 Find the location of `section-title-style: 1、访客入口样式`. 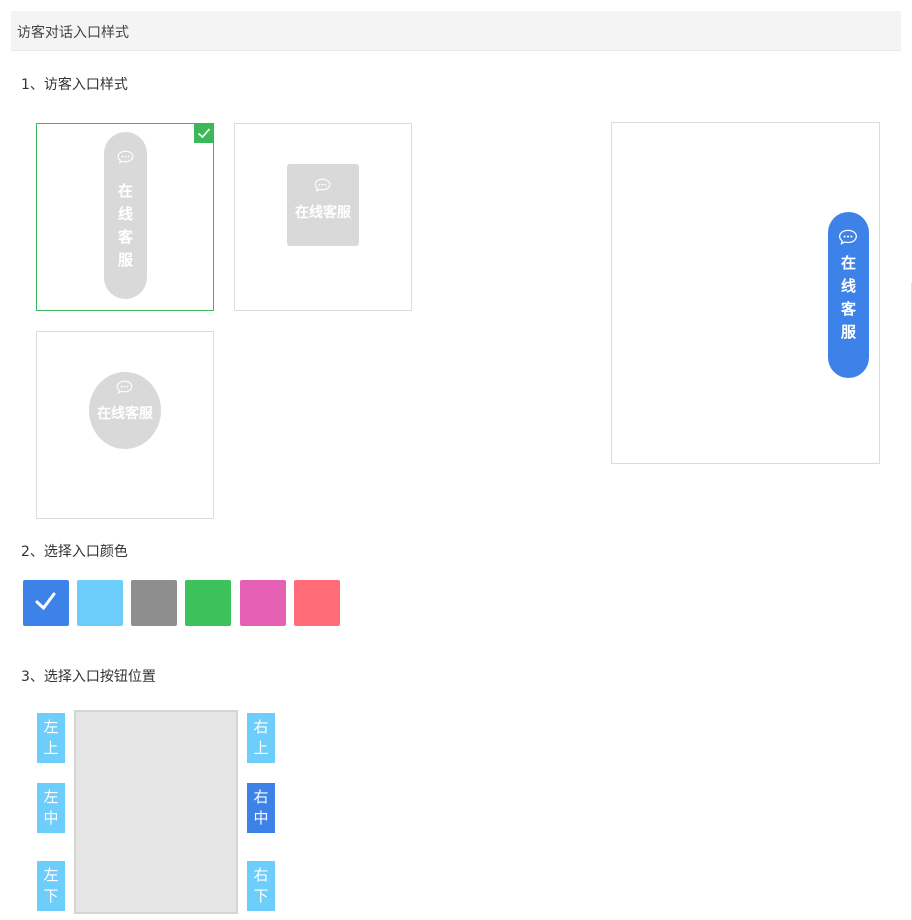

section-title-style: 1、访客入口样式 is located at coordinates (74, 85).